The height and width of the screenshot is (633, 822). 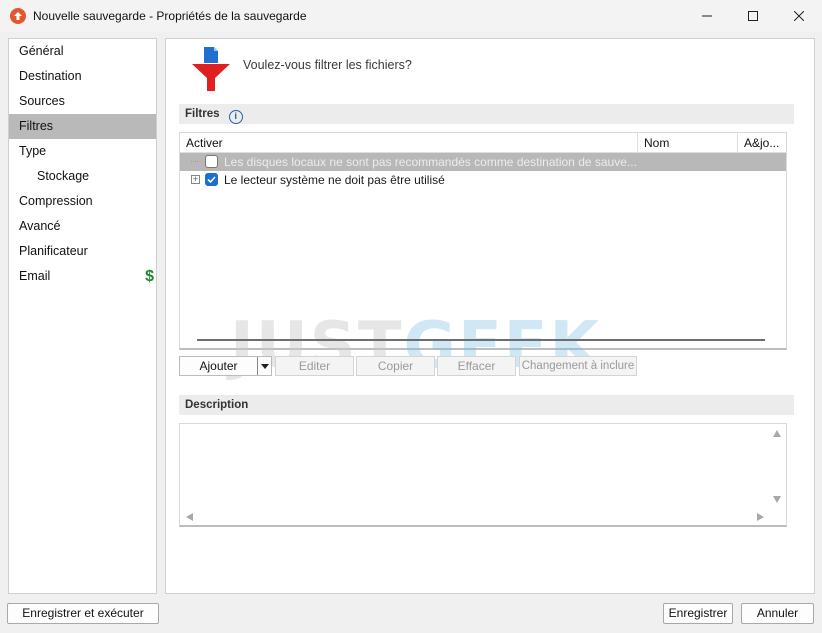 What do you see at coordinates (483, 475) in the screenshot?
I see `description-box` at bounding box center [483, 475].